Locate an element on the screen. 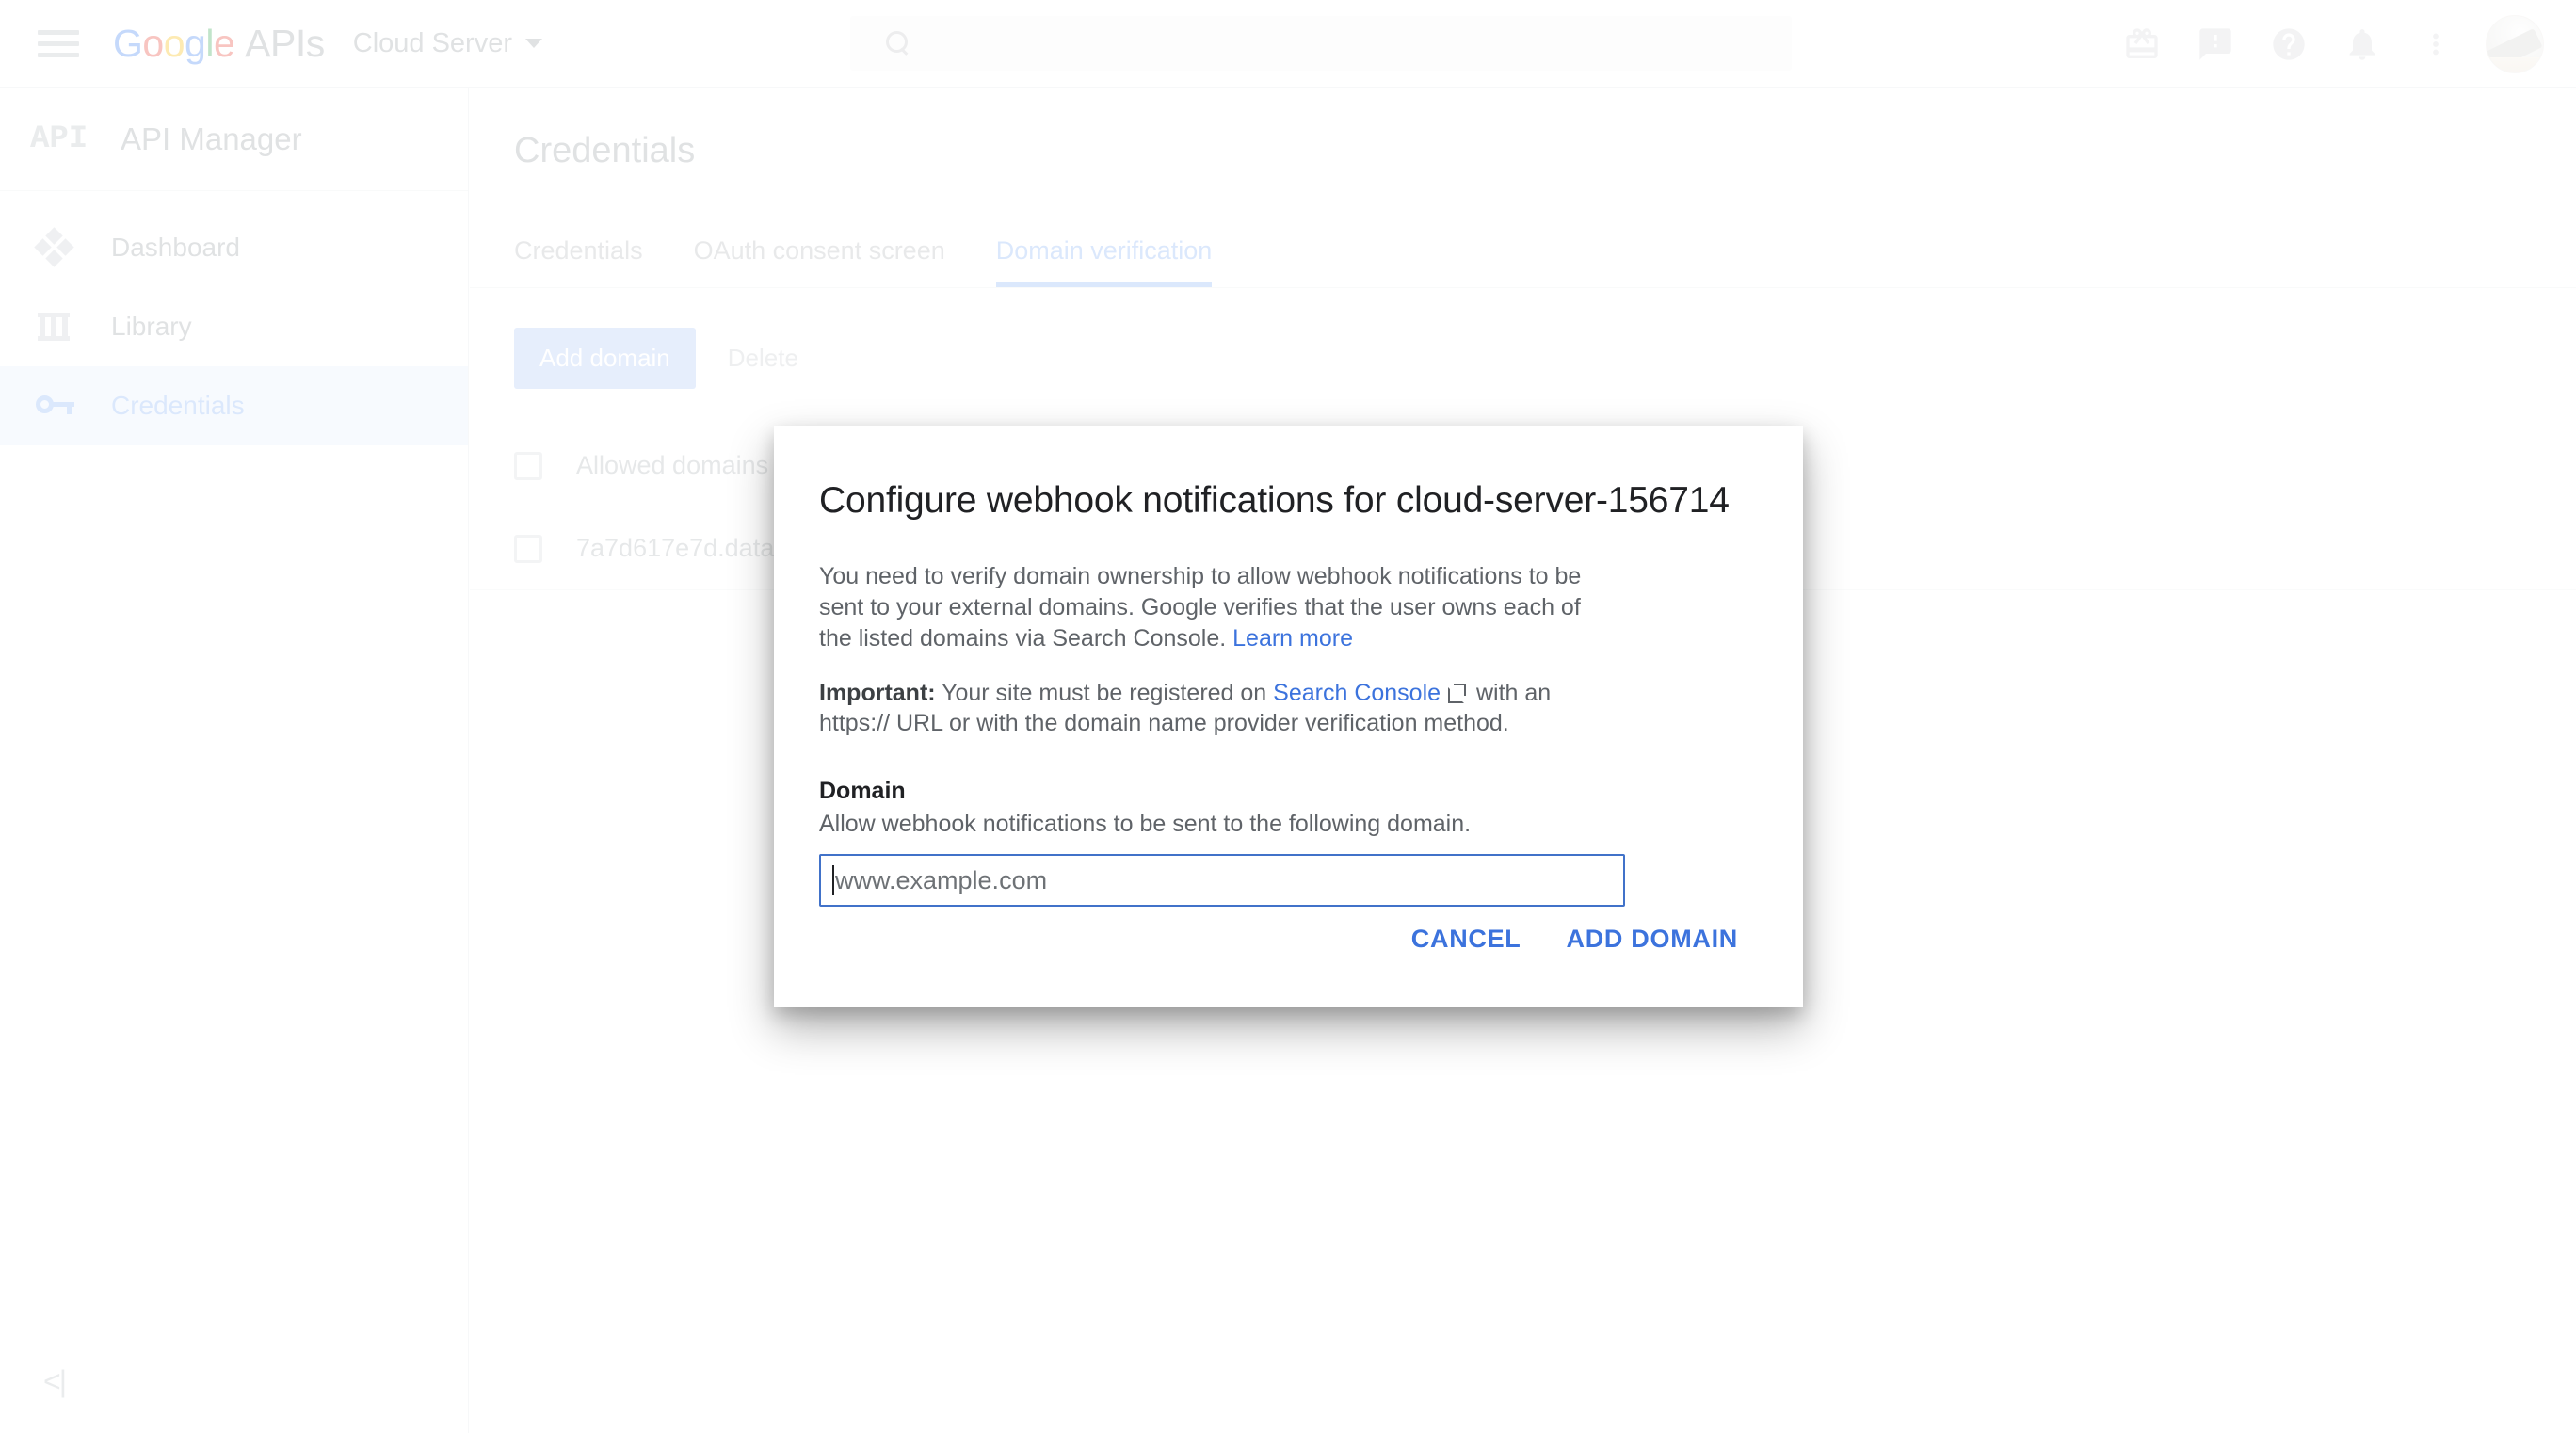 The width and height of the screenshot is (2576, 1433). project-selector: Cloud Server is located at coordinates (447, 43).